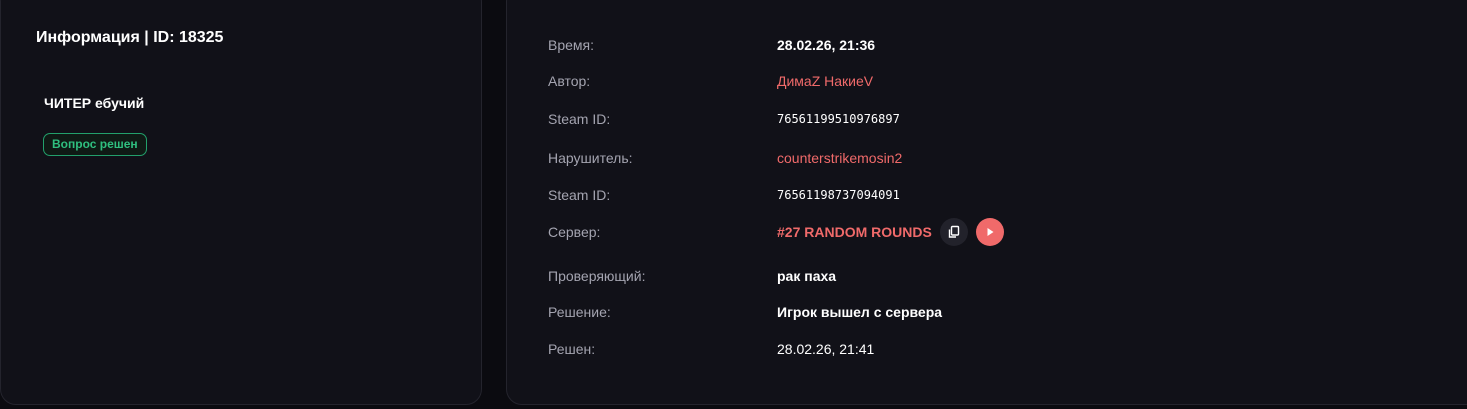  What do you see at coordinates (860, 312) in the screenshot?
I see `decision-value: Игрок вышел с сервера` at bounding box center [860, 312].